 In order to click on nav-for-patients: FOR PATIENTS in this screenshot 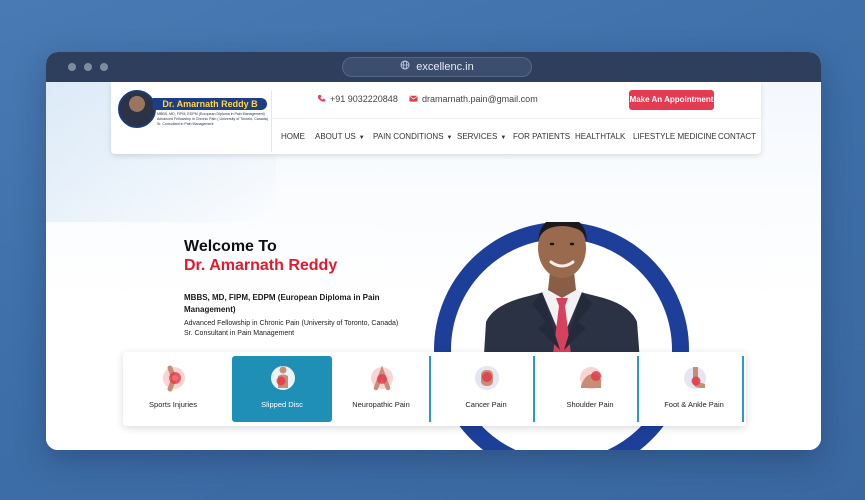, I will do `click(541, 136)`.